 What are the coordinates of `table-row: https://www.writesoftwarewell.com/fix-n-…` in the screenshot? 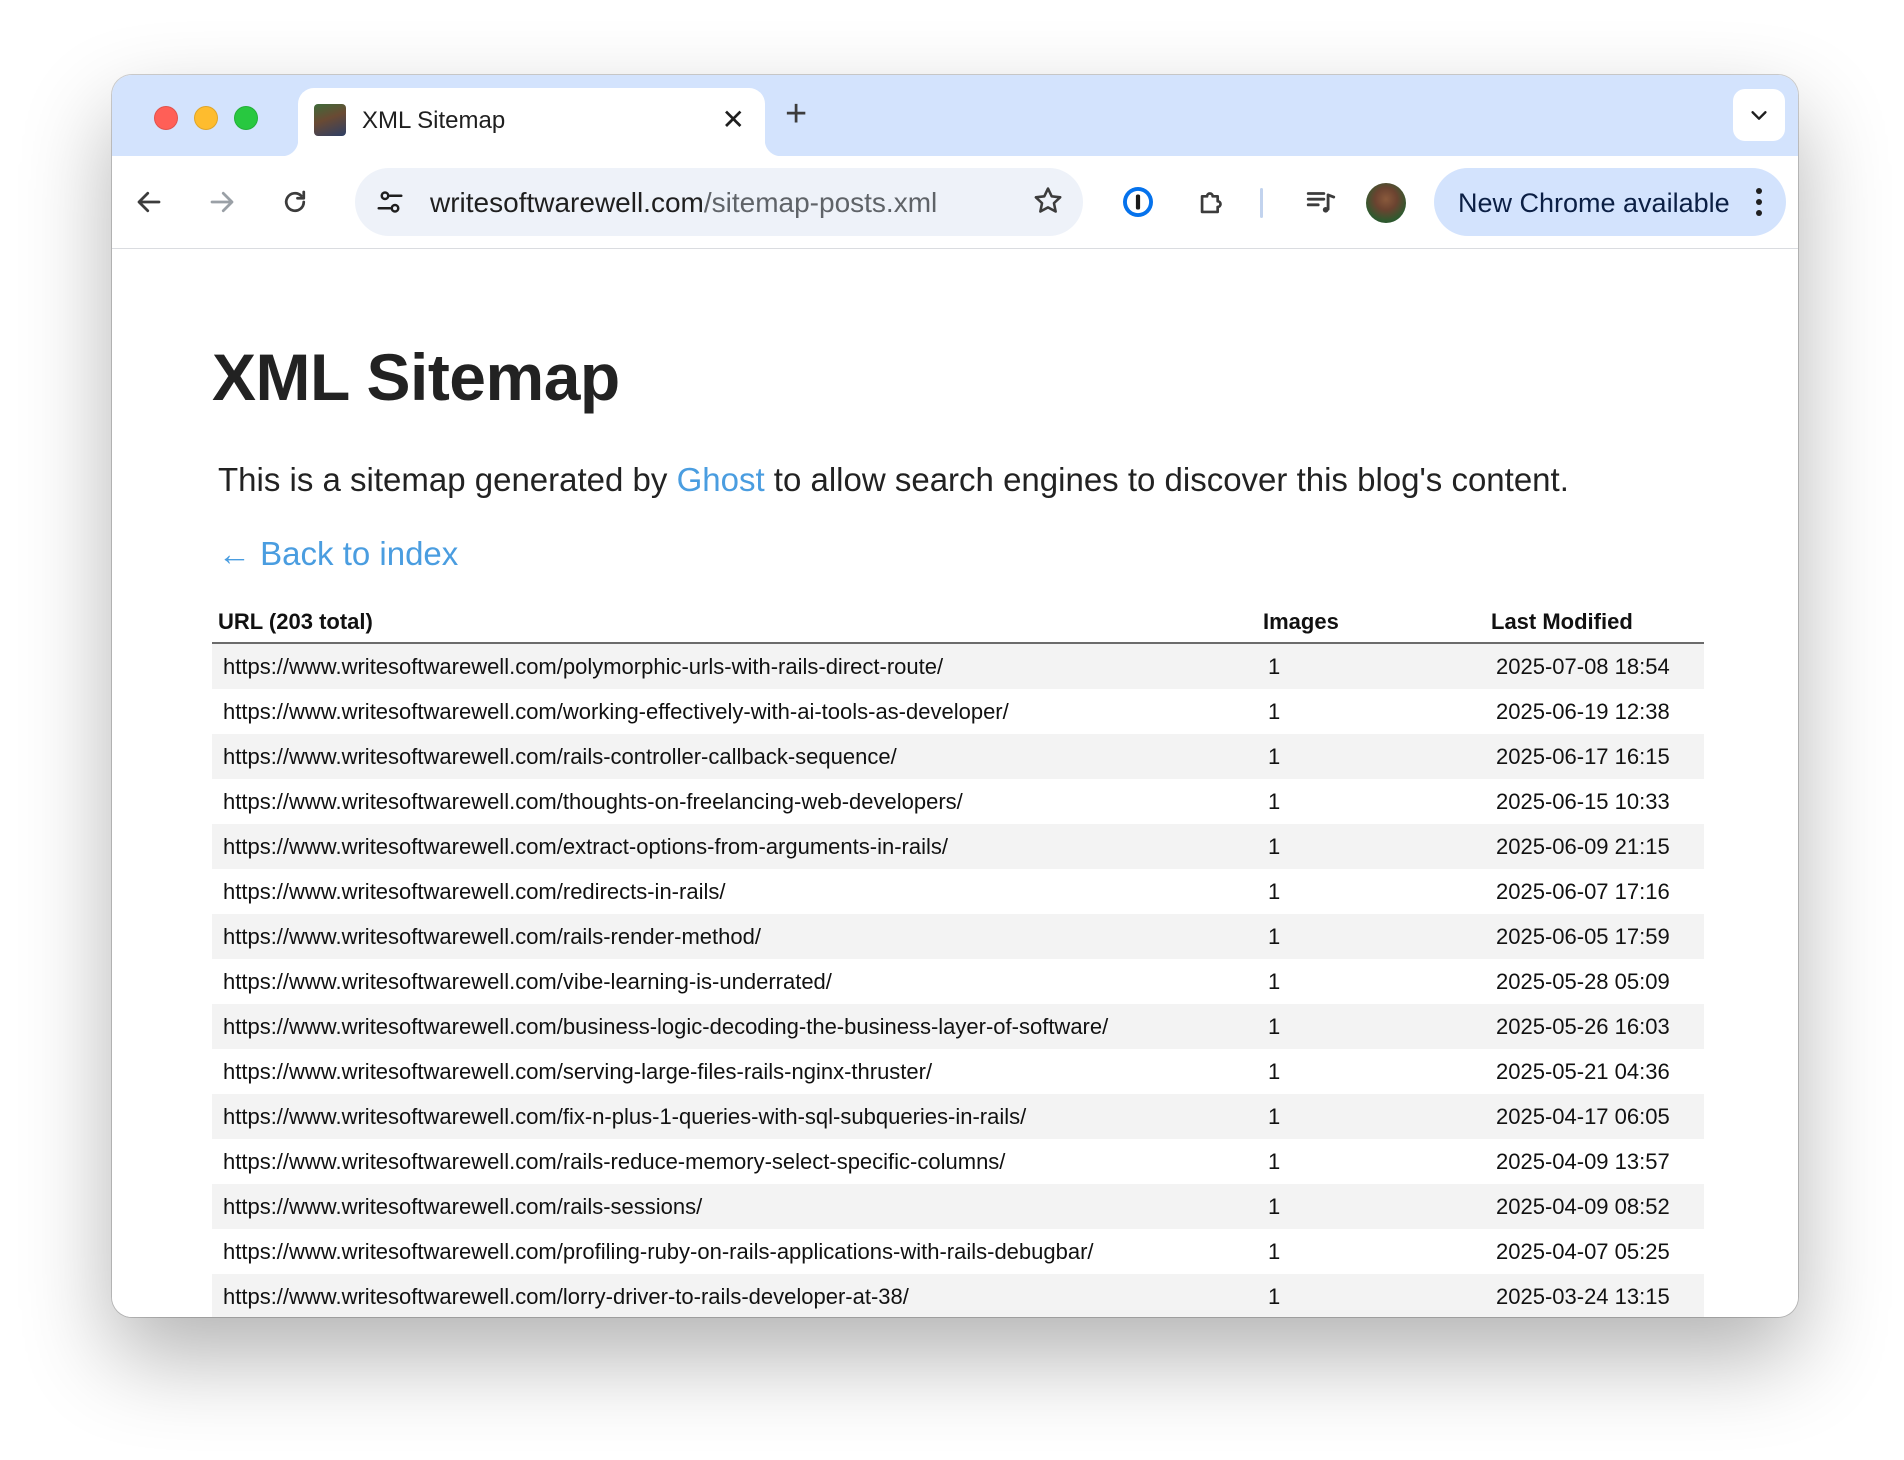 It's located at (958, 1116).